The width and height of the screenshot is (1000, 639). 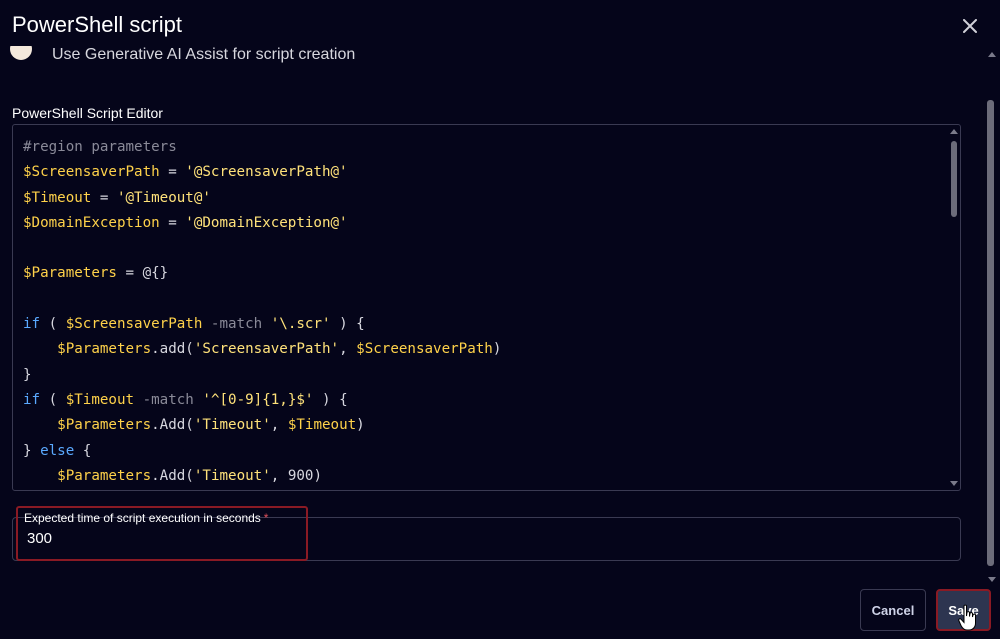 I want to click on close-icon, so click(x=970, y=26).